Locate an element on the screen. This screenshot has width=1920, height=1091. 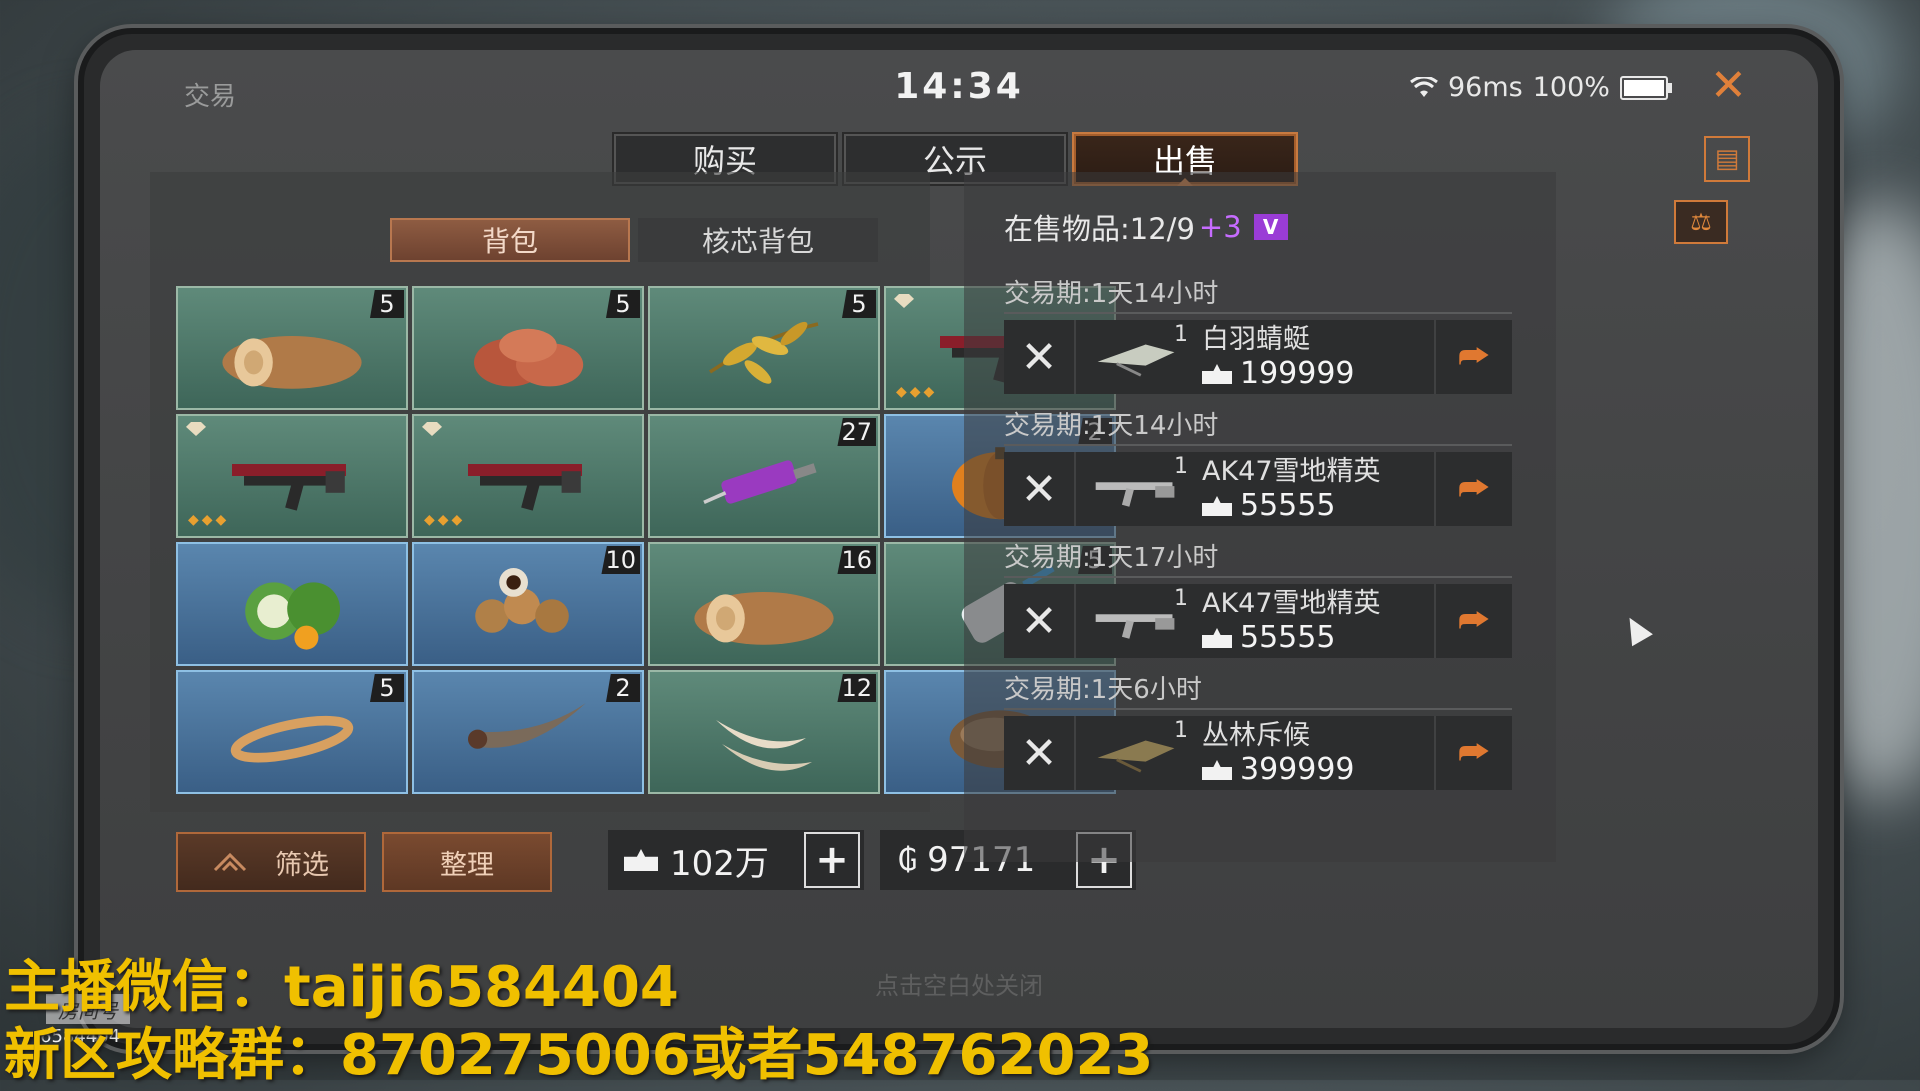
on-sale-bonus: +3 is located at coordinates (1220, 227).